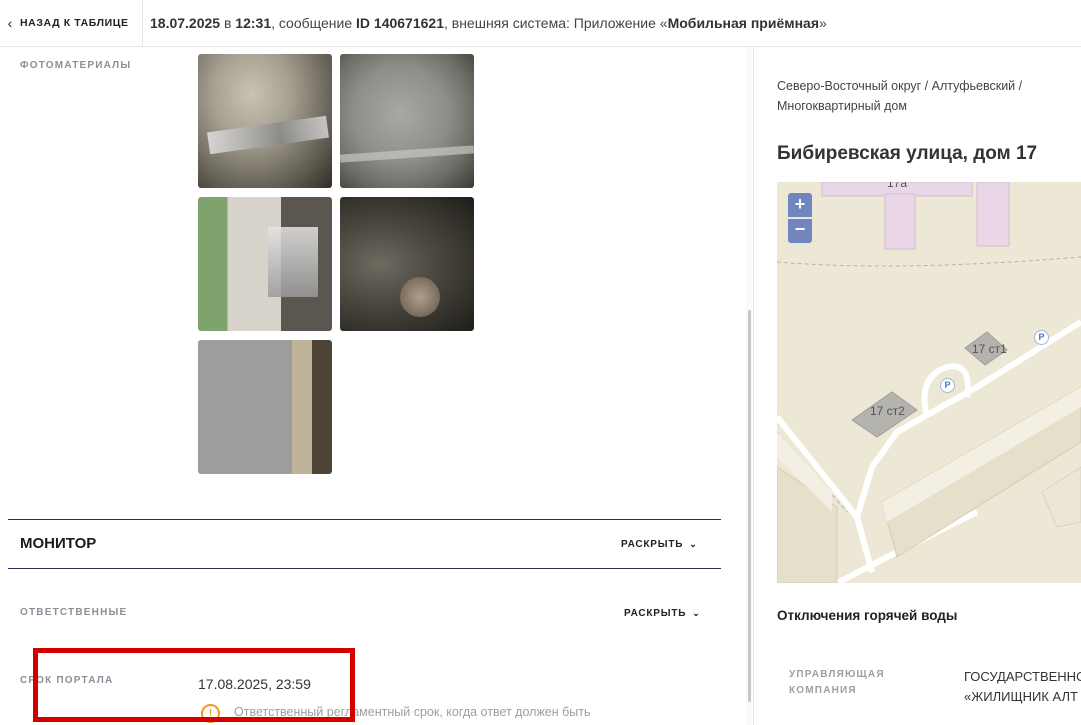 This screenshot has width=1081, height=725. What do you see at coordinates (867, 615) in the screenshot?
I see `hot-water-outage-link: Отключения горячей воды` at bounding box center [867, 615].